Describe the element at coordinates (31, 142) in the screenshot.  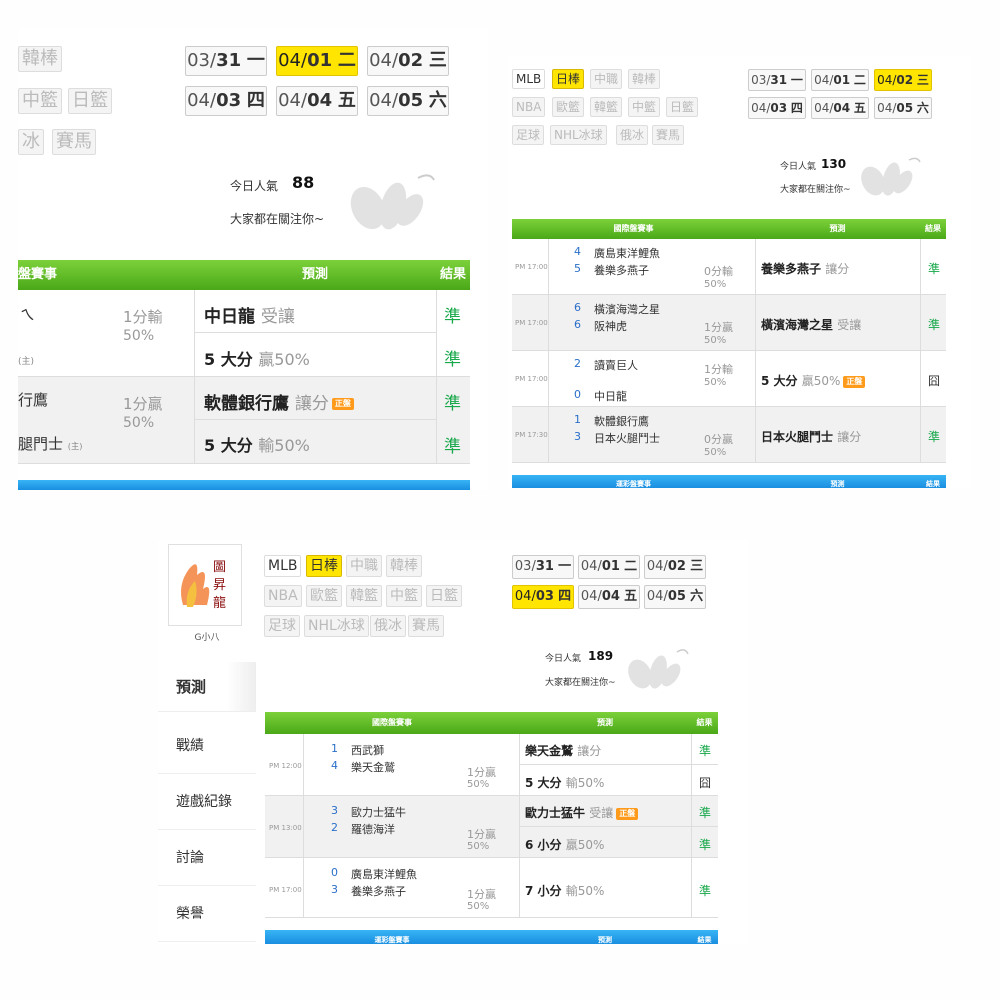
I see `tag-ice: 冰` at that location.